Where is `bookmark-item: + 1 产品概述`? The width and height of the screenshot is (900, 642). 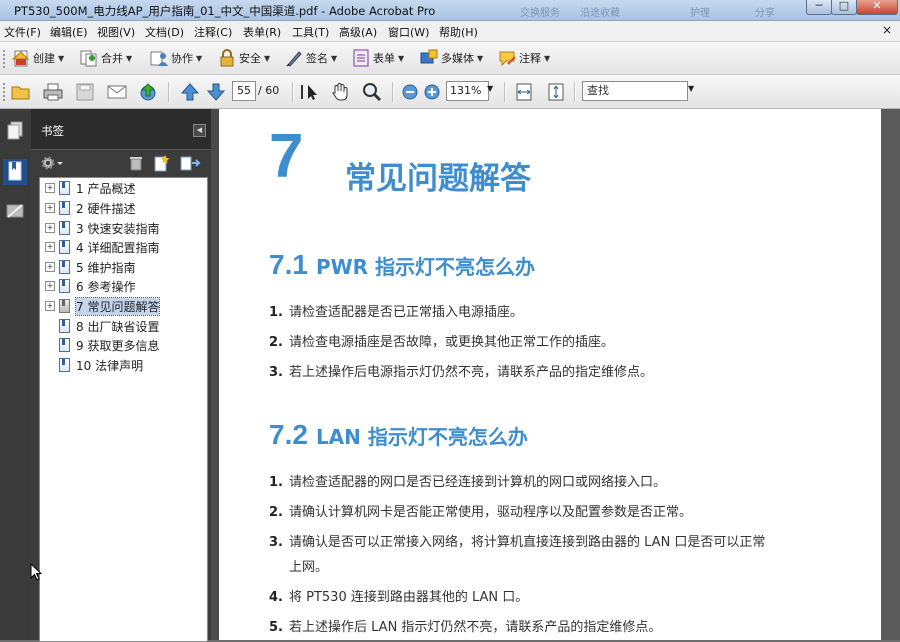
bookmark-item: + 1 产品概述 is located at coordinates (123, 188).